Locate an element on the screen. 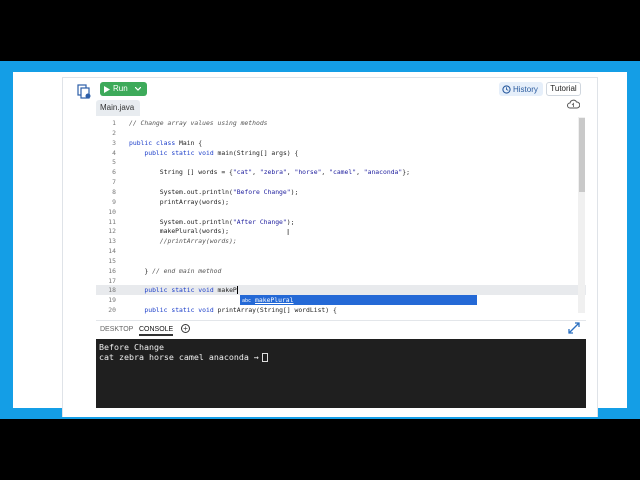 This screenshot has width=640, height=480. history-button: History is located at coordinates (521, 89).